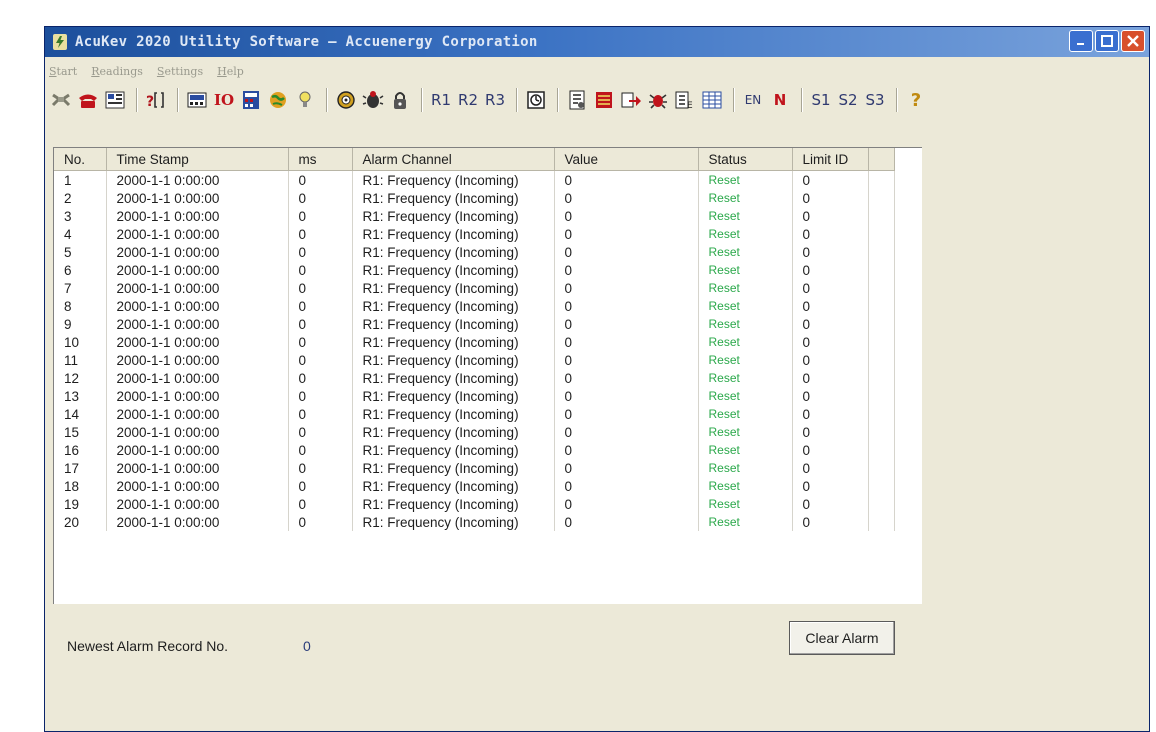 The height and width of the screenshot is (732, 1156). I want to click on r2-icon: R2, so click(468, 100).